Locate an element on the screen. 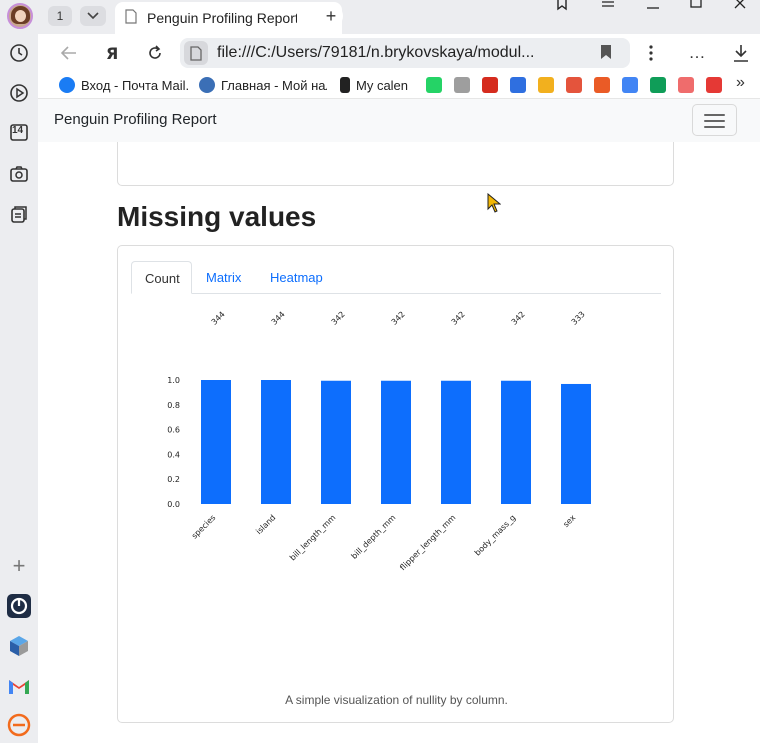 The image size is (760, 743). previous-axis-label: file is located at coordinates (393, 142).